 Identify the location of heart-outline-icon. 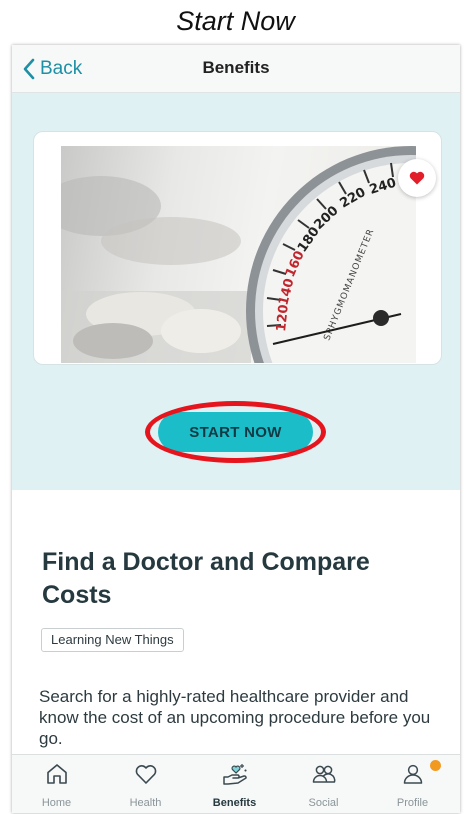
(146, 774).